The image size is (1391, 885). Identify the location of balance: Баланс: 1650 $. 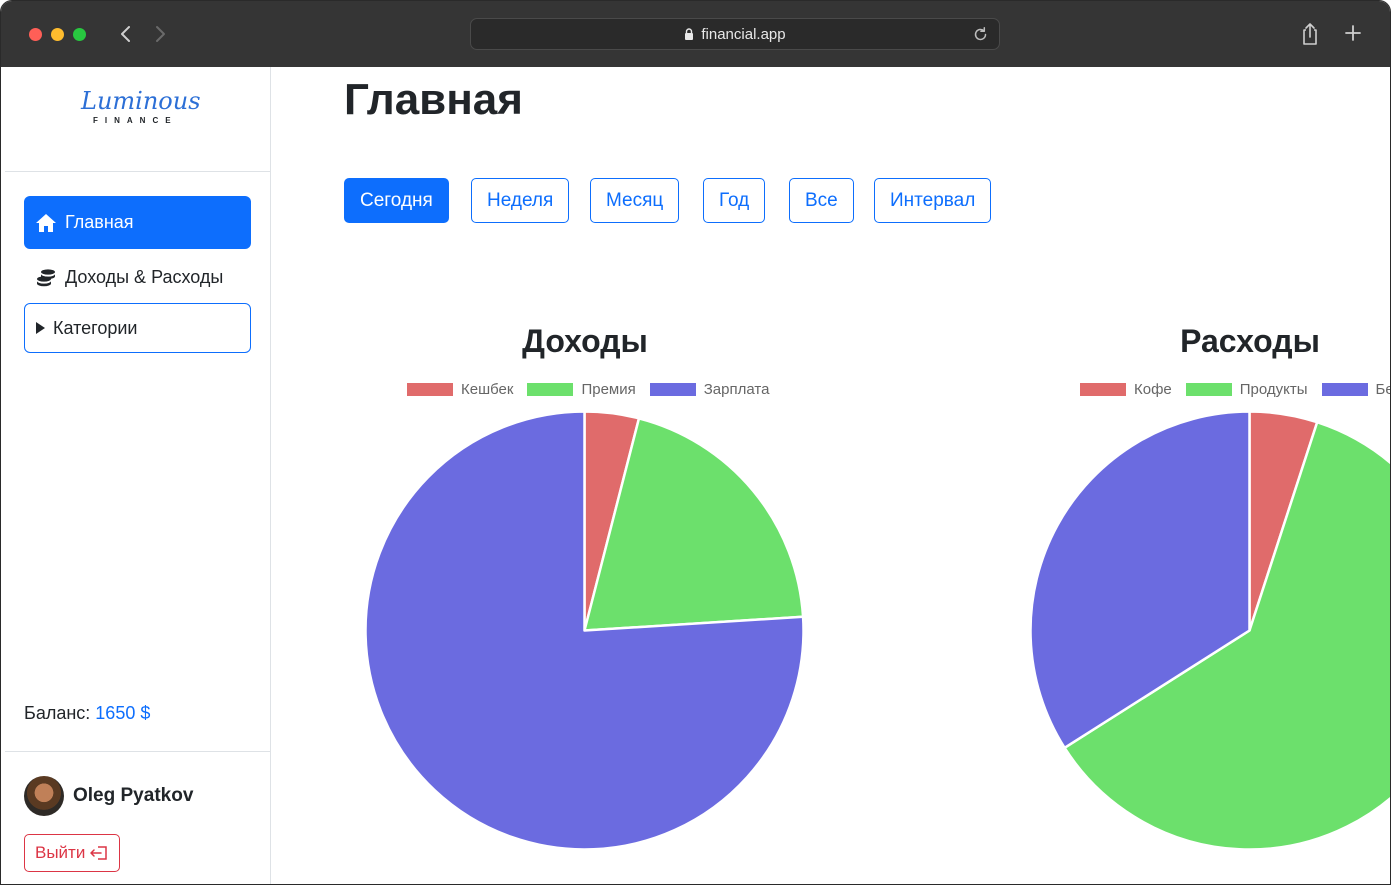
(87, 713).